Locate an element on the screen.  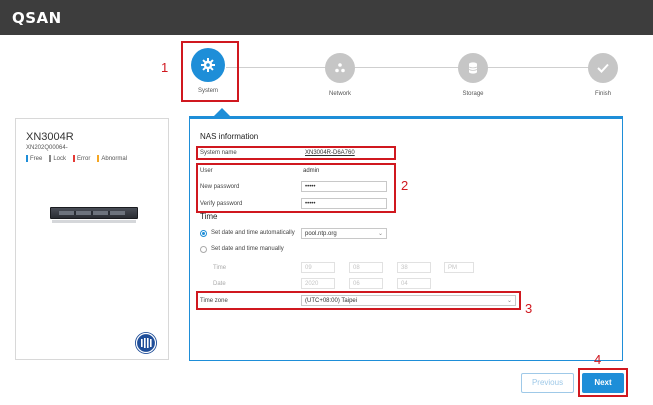
time-label: Time is located at coordinates (220, 268).